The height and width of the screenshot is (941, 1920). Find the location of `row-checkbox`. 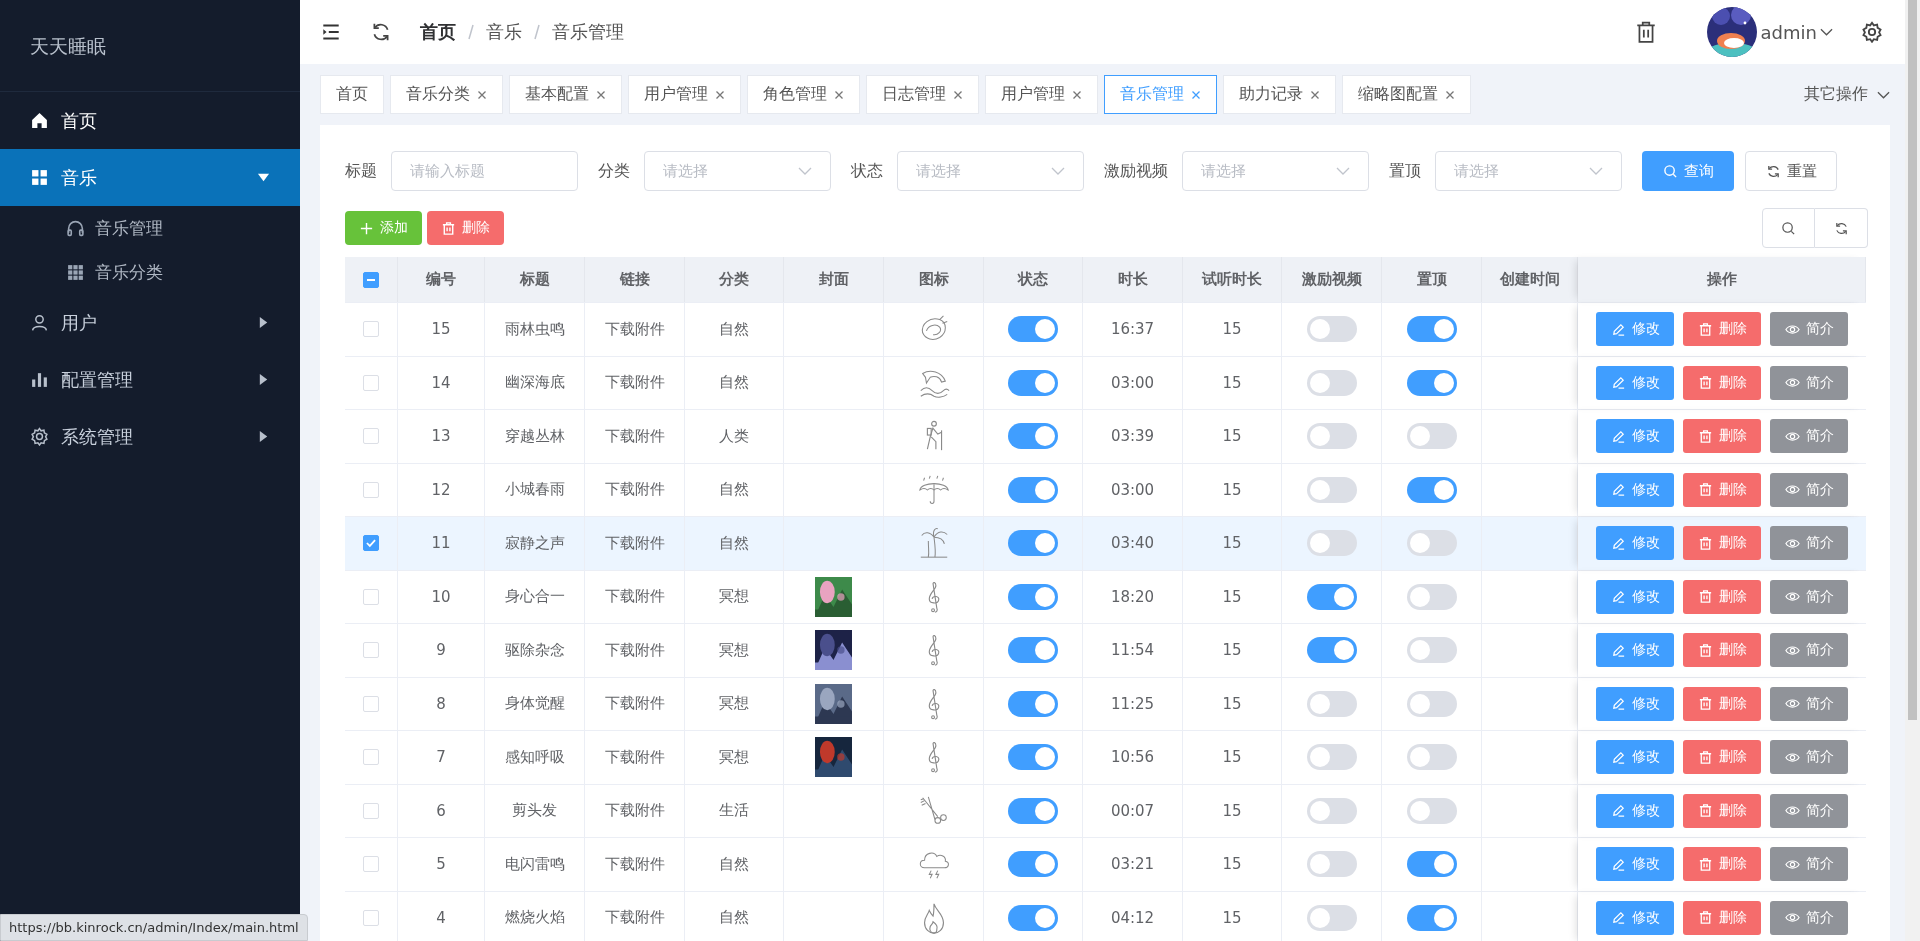

row-checkbox is located at coordinates (371, 543).